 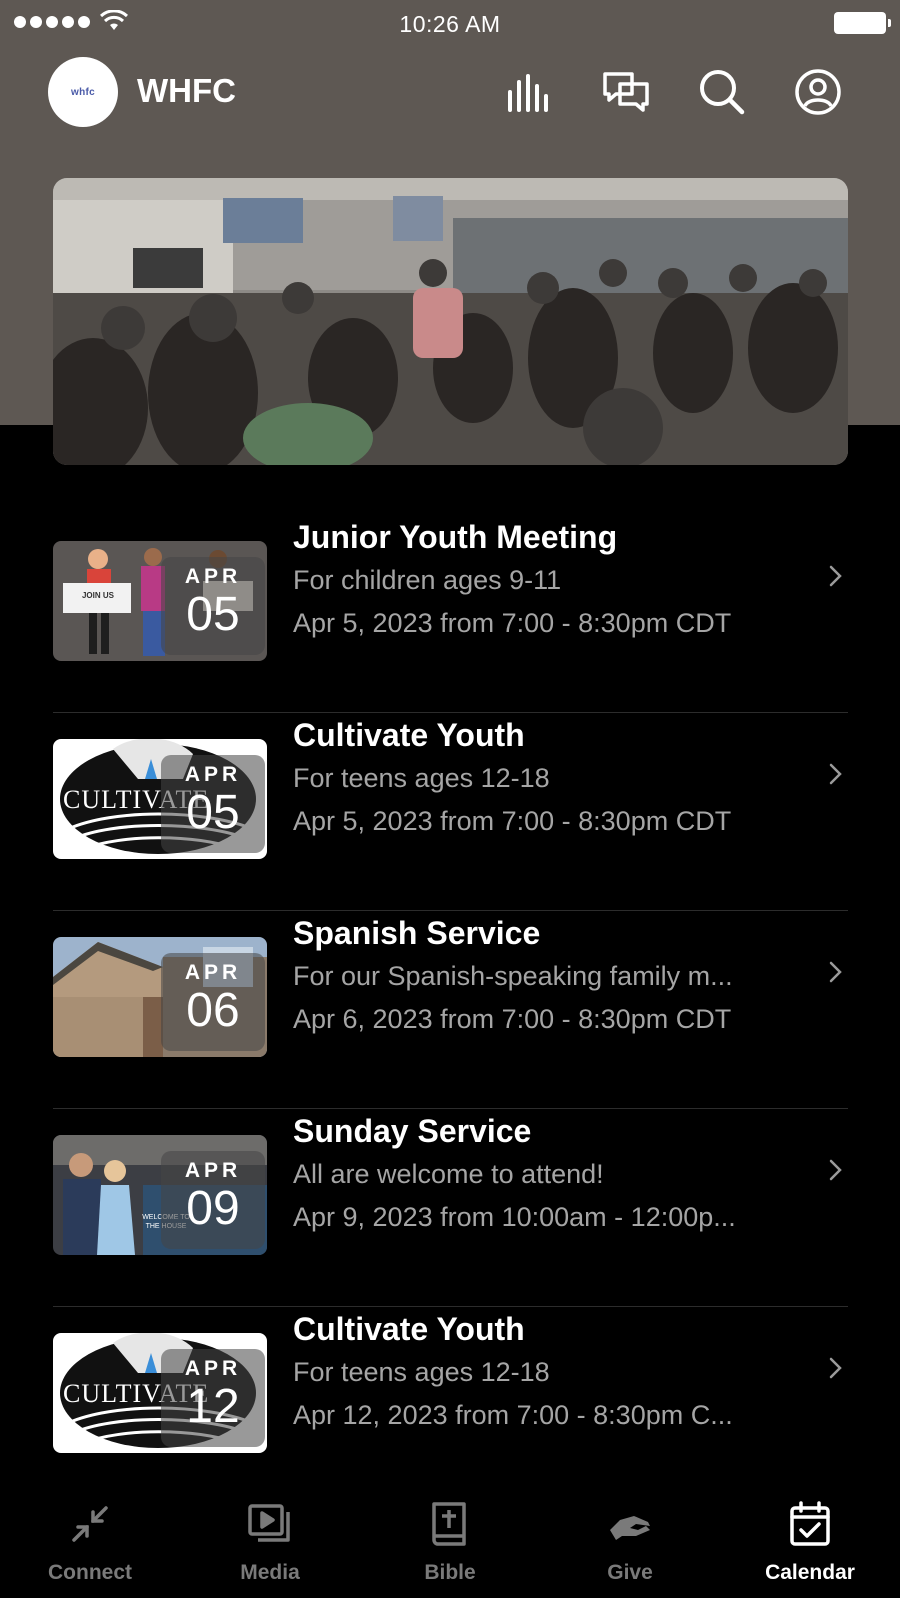 What do you see at coordinates (160, 997) in the screenshot?
I see `event-thumbnail: APR 06` at bounding box center [160, 997].